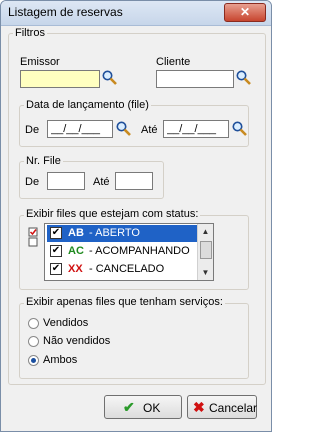 Image resolution: width=320 pixels, height=432 pixels. I want to click on data-de-label: De, so click(32, 130).